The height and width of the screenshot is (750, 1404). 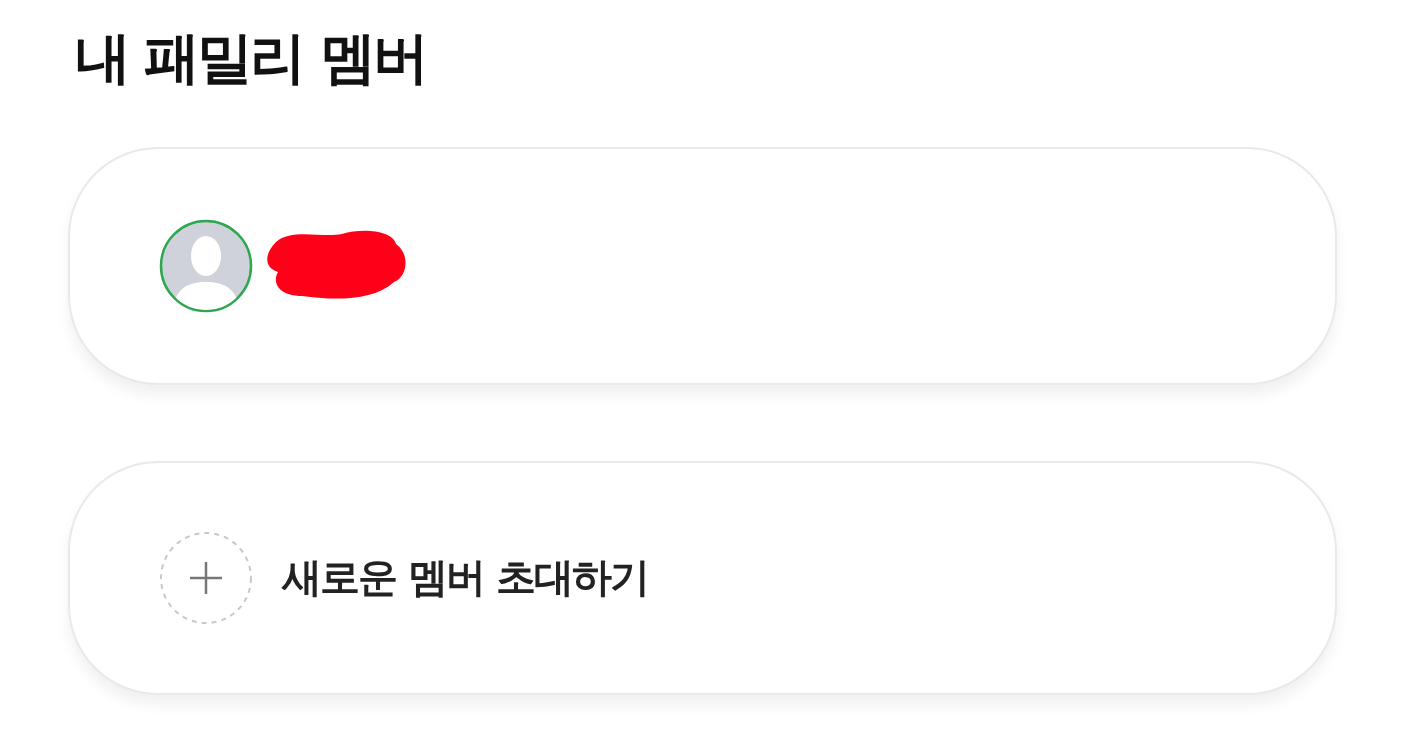 I want to click on page-title: 내 패밀리 멤버, so click(x=250, y=58).